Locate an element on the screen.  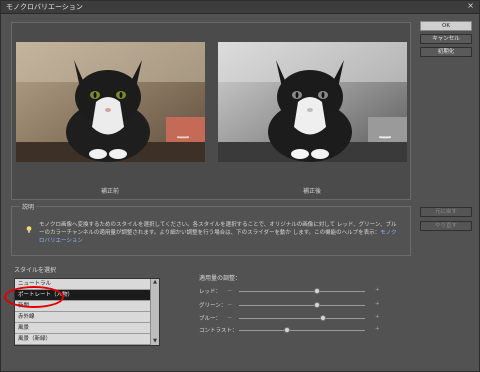
slider-blue: ブルー： － + is located at coordinates (291, 319).